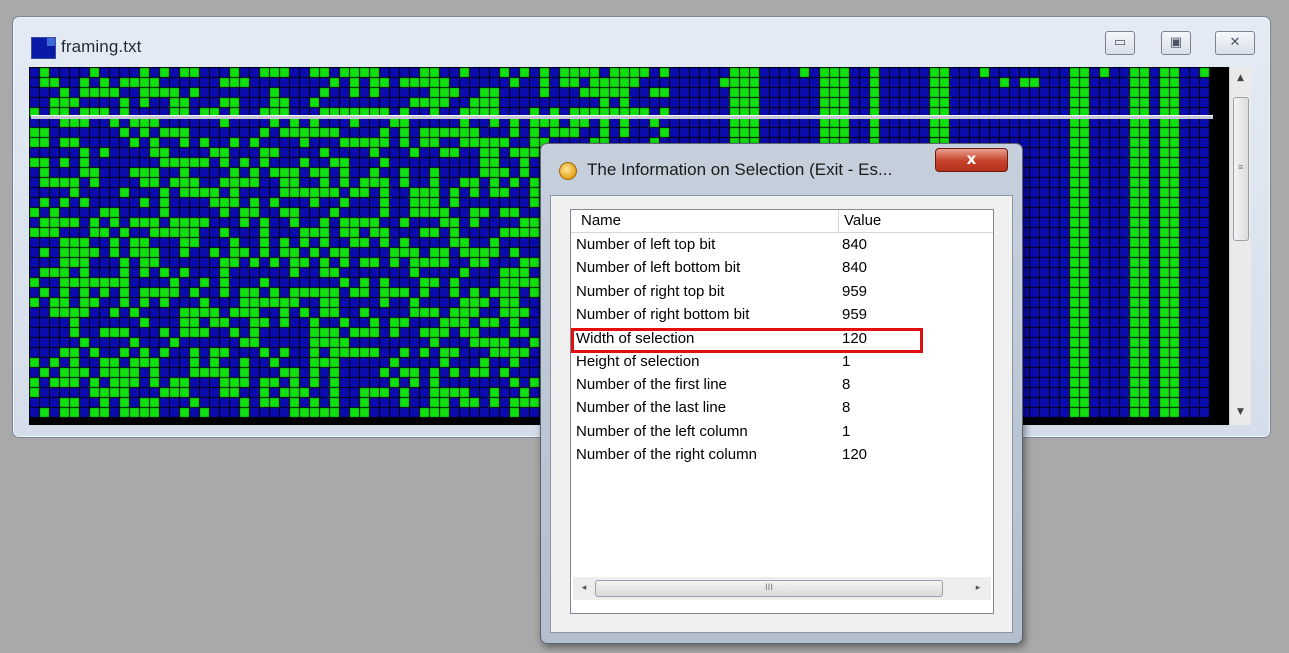 The width and height of the screenshot is (1289, 653). I want to click on list-item: Number of the last line 8, so click(782, 408).